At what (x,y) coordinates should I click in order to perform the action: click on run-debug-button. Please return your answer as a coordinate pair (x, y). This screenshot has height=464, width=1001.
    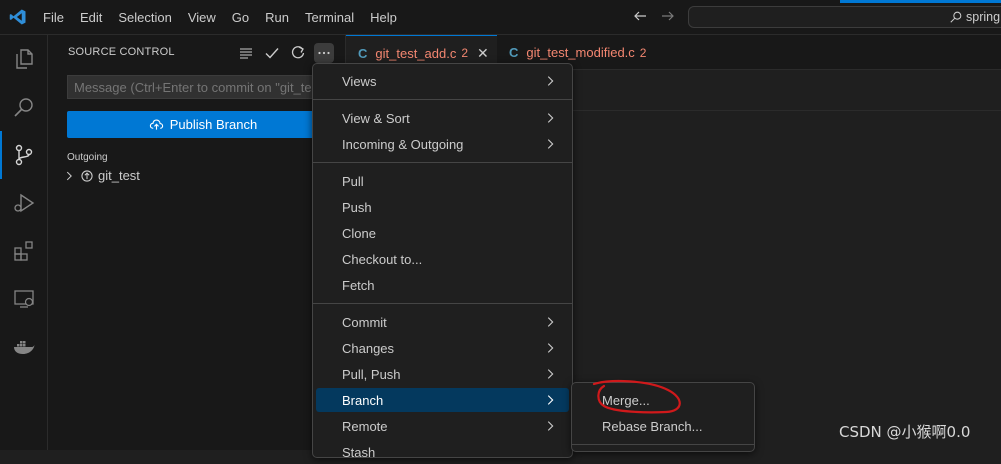
    Looking at the image, I should click on (24, 203).